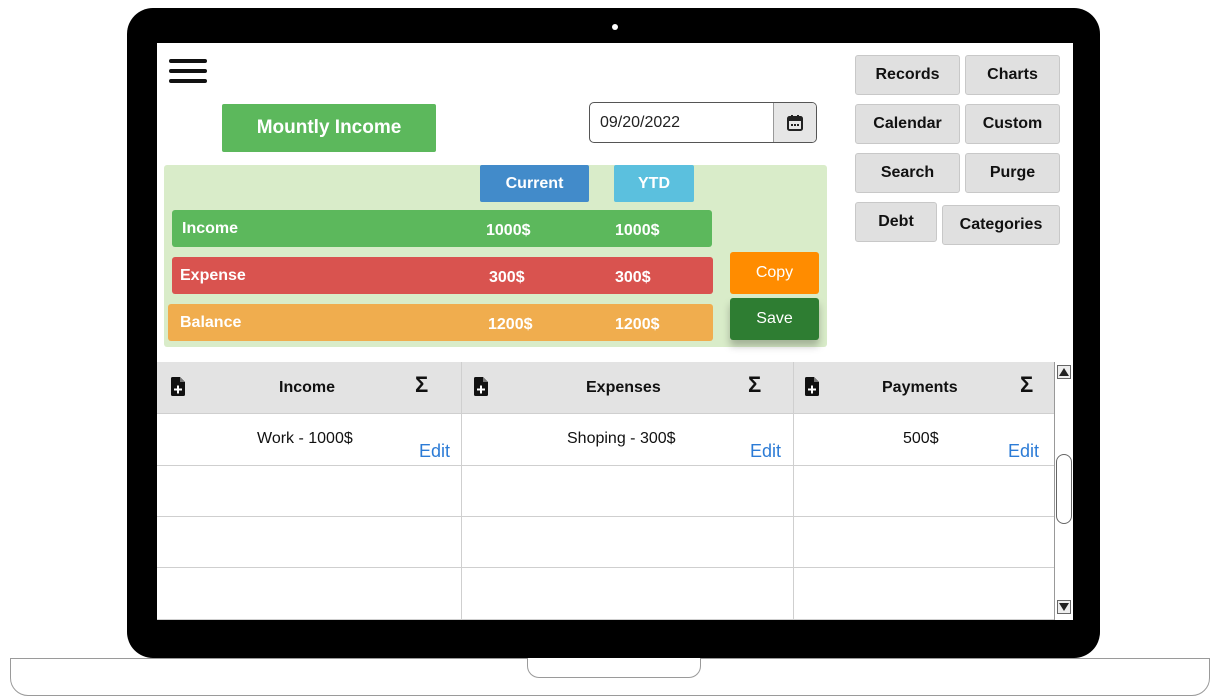 This screenshot has width=1219, height=699. I want to click on charts-button: Charts, so click(1012, 75).